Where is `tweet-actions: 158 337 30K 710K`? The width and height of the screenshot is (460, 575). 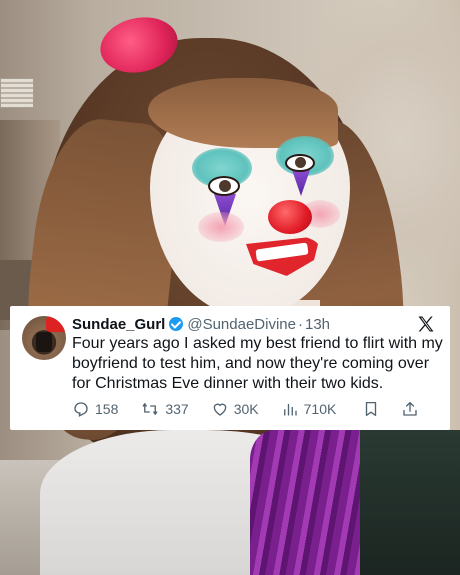 tweet-actions: 158 337 30K 710K is located at coordinates (258, 409).